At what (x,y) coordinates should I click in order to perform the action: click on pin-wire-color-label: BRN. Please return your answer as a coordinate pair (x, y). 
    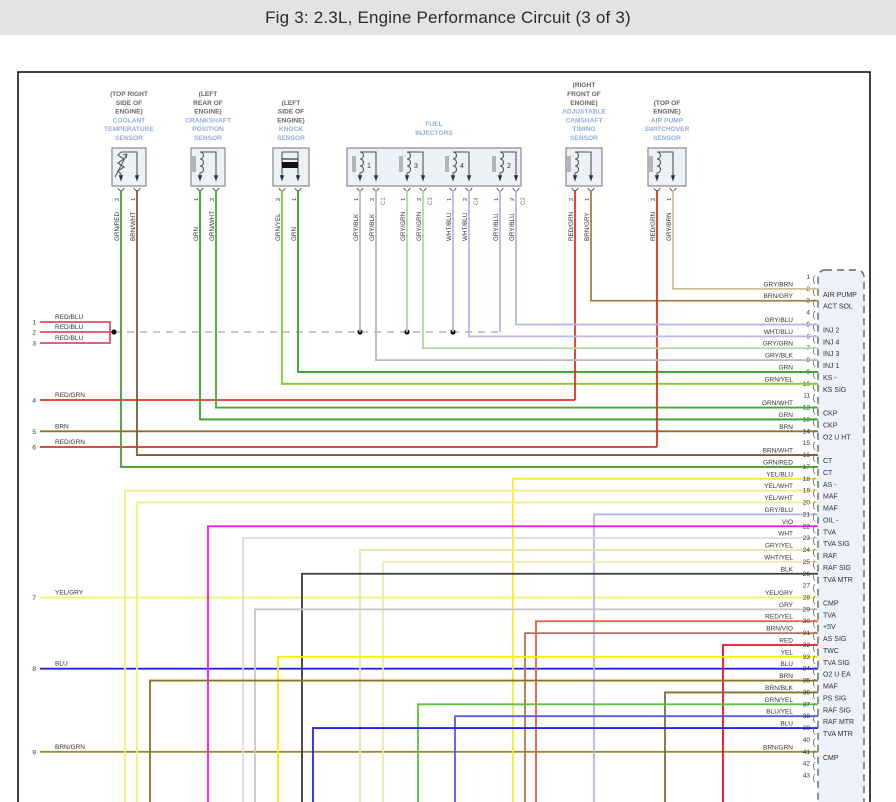
    Looking at the image, I should click on (786, 427).